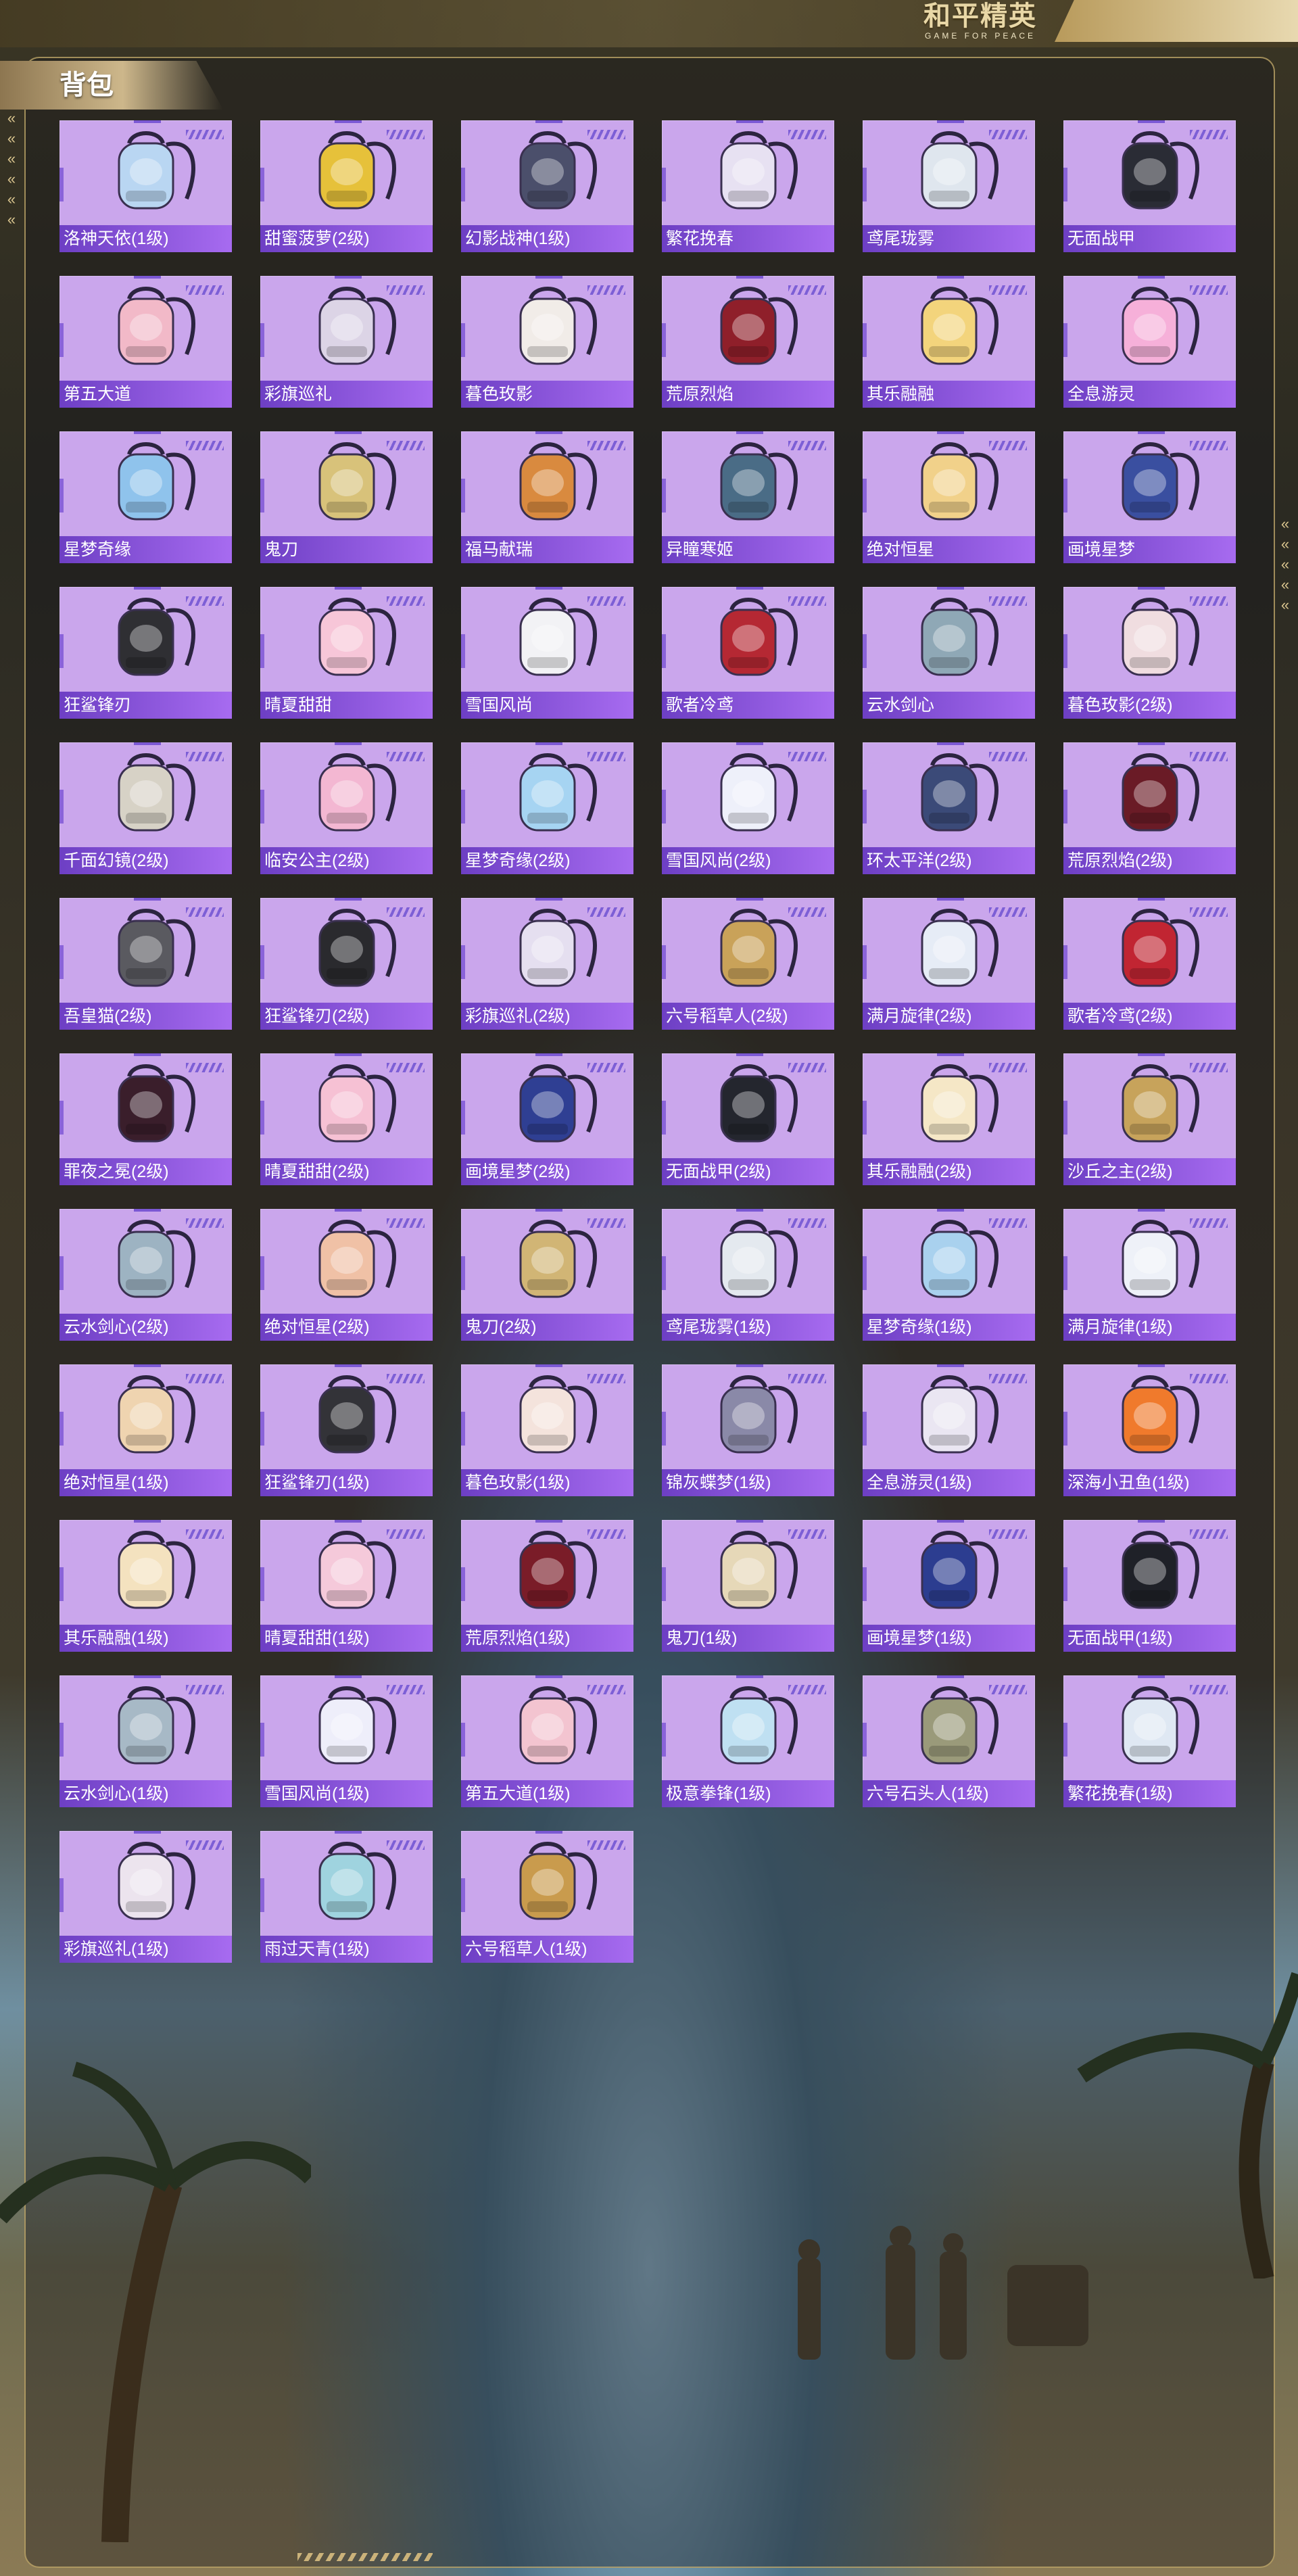 This screenshot has height=2576, width=1298. Describe the element at coordinates (346, 1897) in the screenshot. I see `backpack-card: 雨过天青(1级)` at that location.